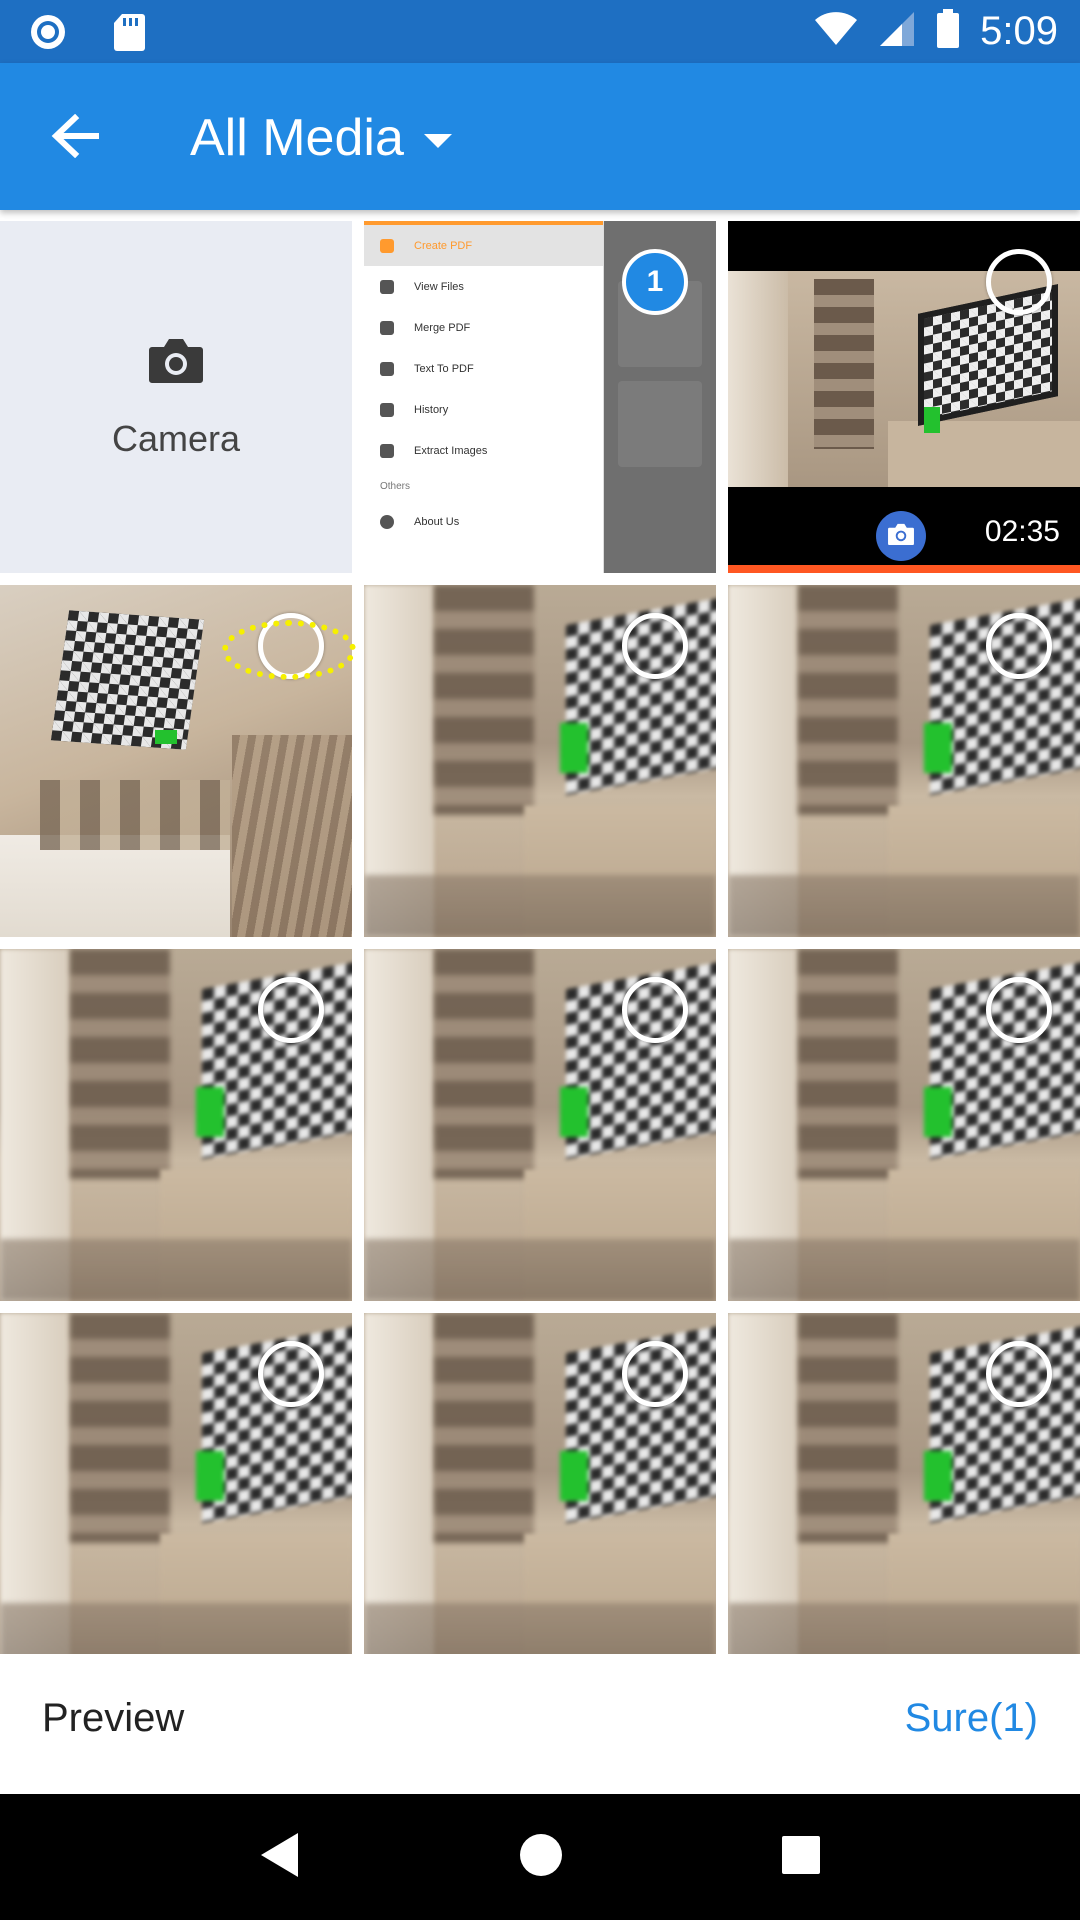  Describe the element at coordinates (836, 31) in the screenshot. I see `wifi-icon` at that location.